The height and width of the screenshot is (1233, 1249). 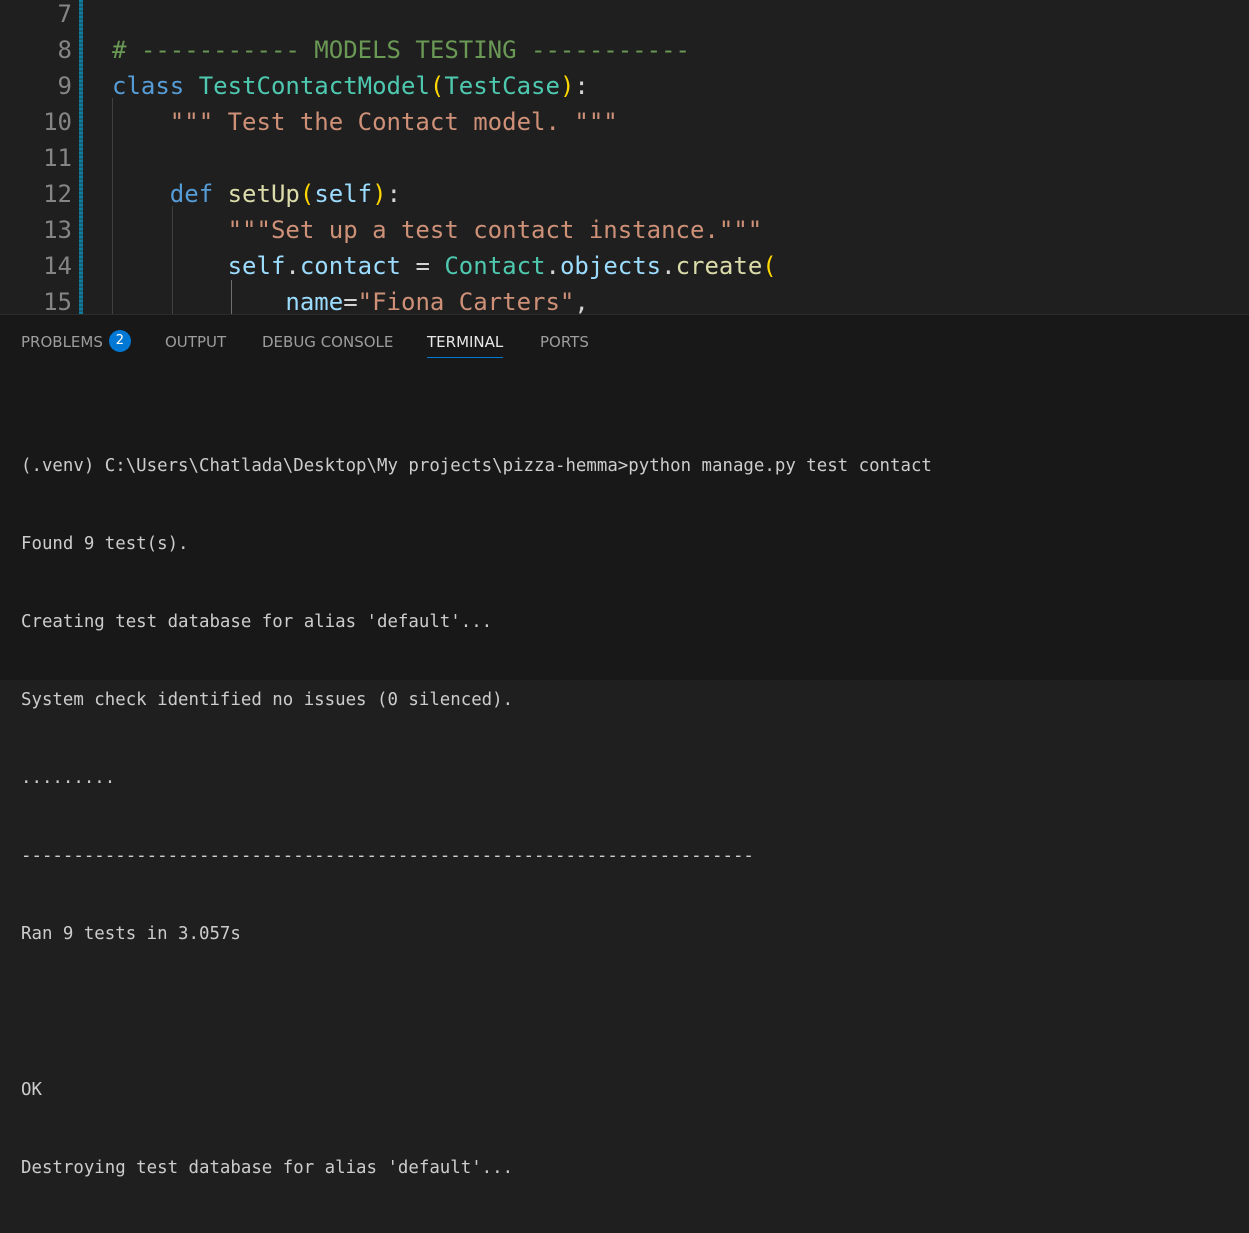 I want to click on code-text: # ----------- MODELS TESTING -----------, so click(x=401, y=50).